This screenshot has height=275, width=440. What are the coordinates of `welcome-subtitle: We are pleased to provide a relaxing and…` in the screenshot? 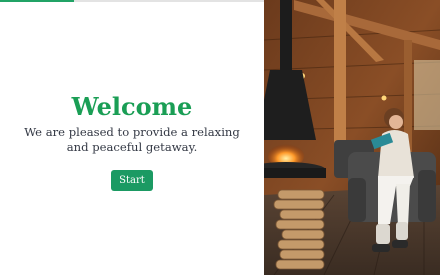 It's located at (132, 139).